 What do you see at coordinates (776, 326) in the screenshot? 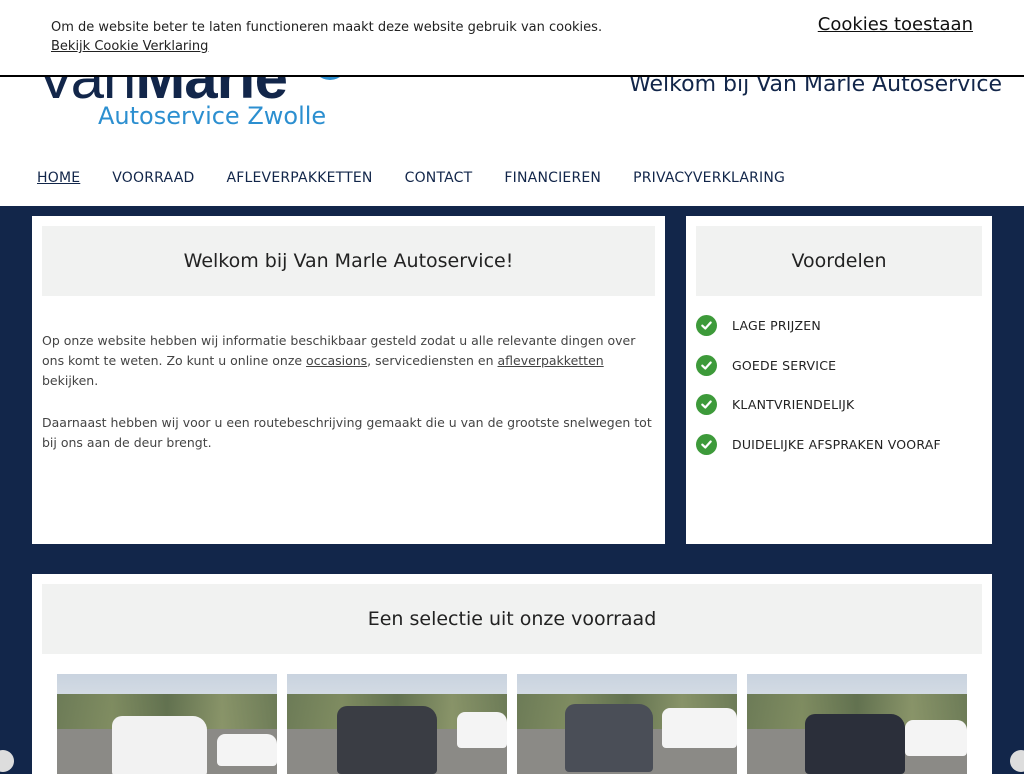
I see `advantage-label: LAGE PRIJZEN` at bounding box center [776, 326].